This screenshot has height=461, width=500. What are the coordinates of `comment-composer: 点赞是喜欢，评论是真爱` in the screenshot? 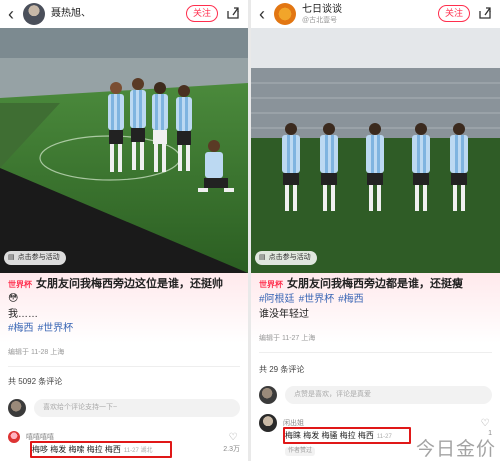 It's located at (375, 395).